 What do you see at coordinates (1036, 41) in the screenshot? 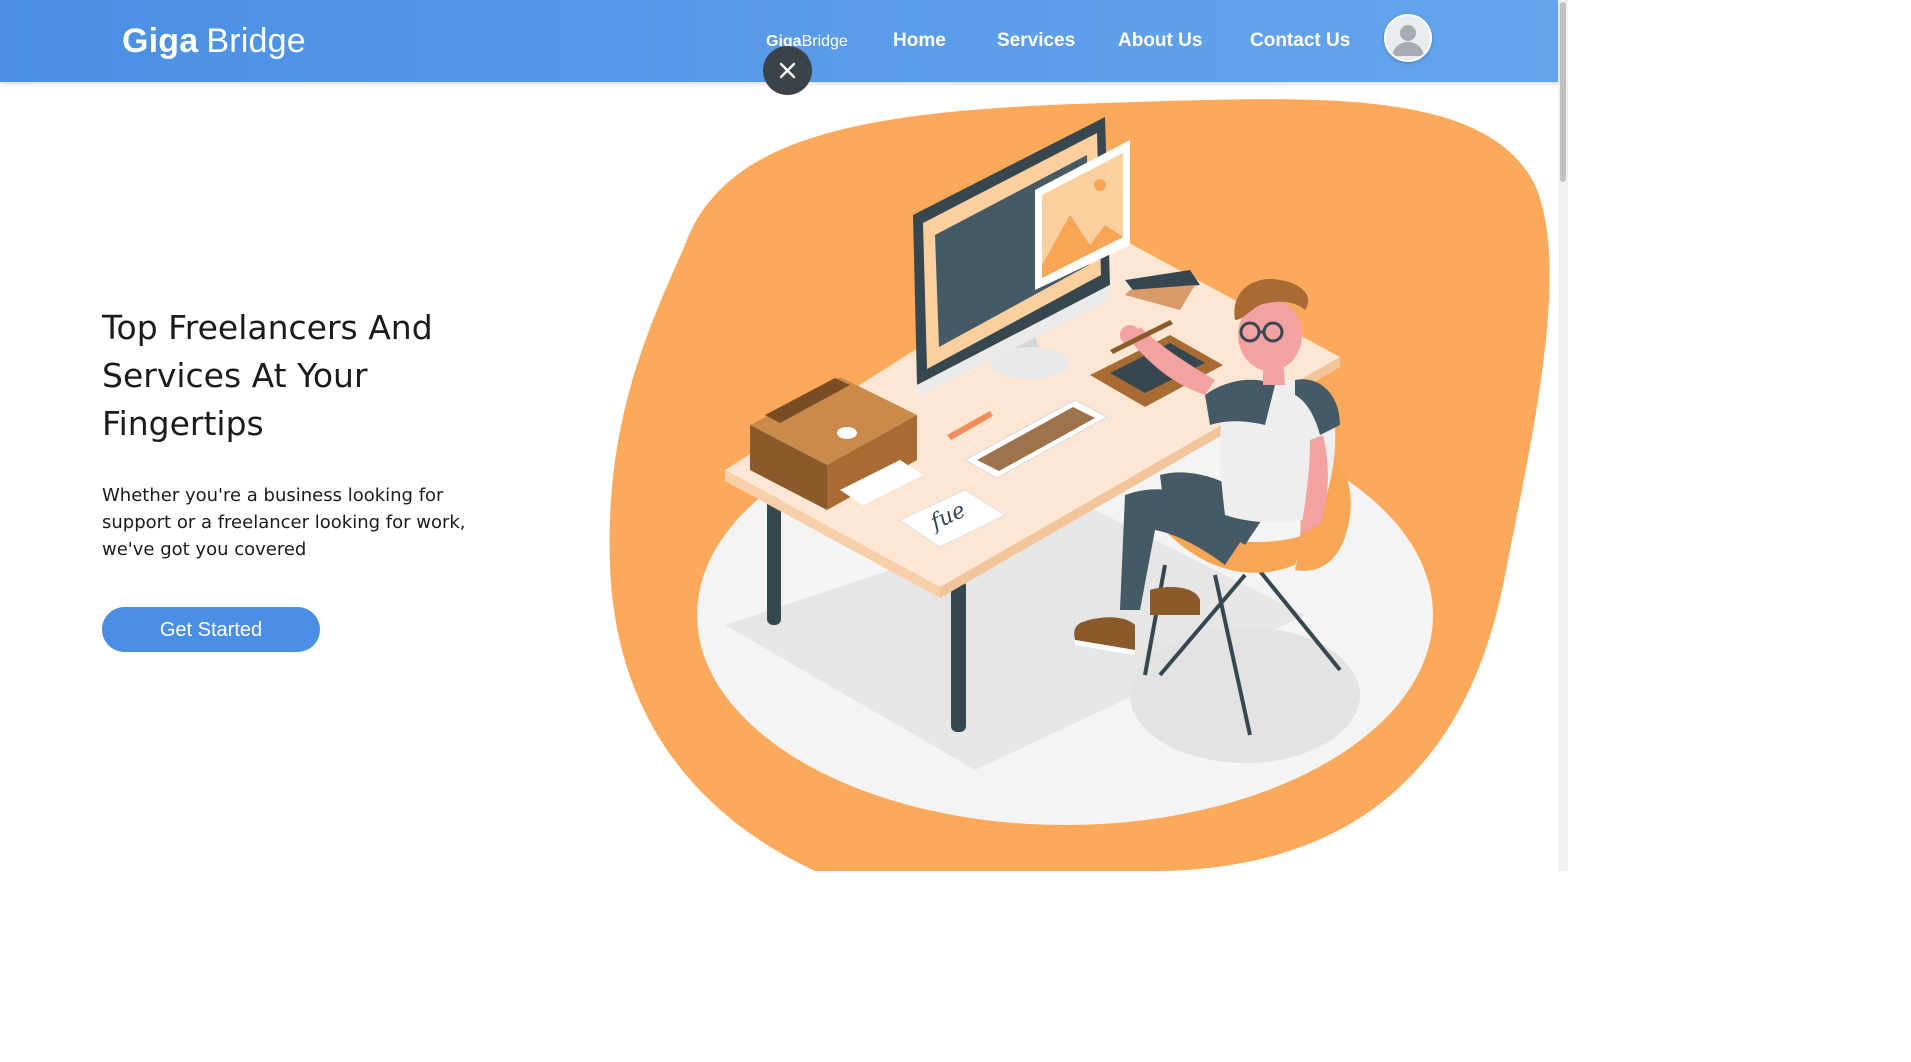
I see `nav-services-link: Services` at bounding box center [1036, 41].